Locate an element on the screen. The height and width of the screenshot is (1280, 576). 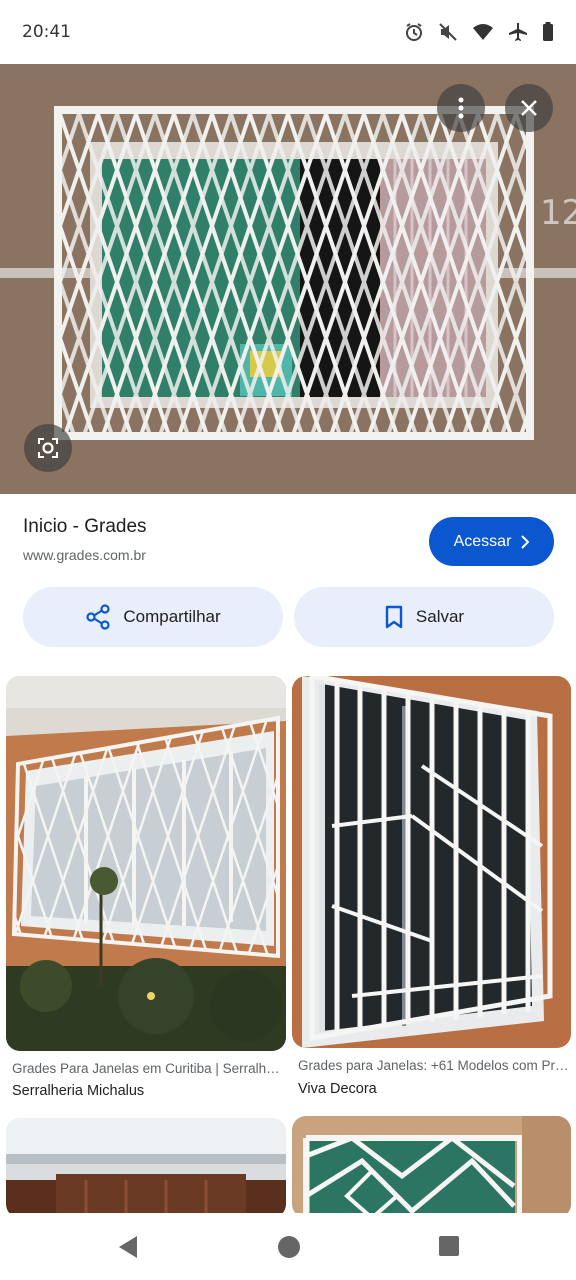
visit-button: Acessar is located at coordinates (491, 541).